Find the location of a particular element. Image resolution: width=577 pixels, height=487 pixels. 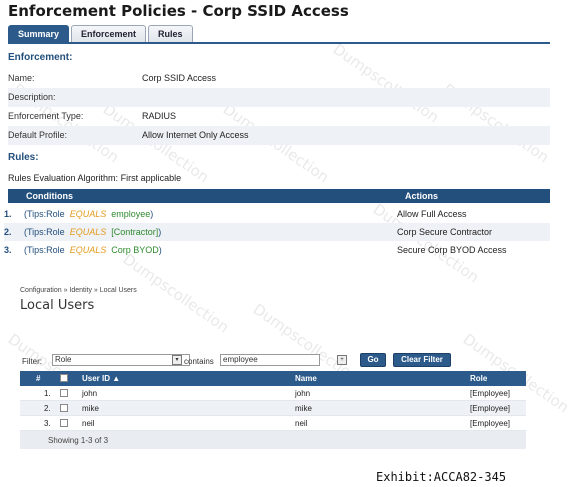

rule-number: 3. is located at coordinates (8, 250).